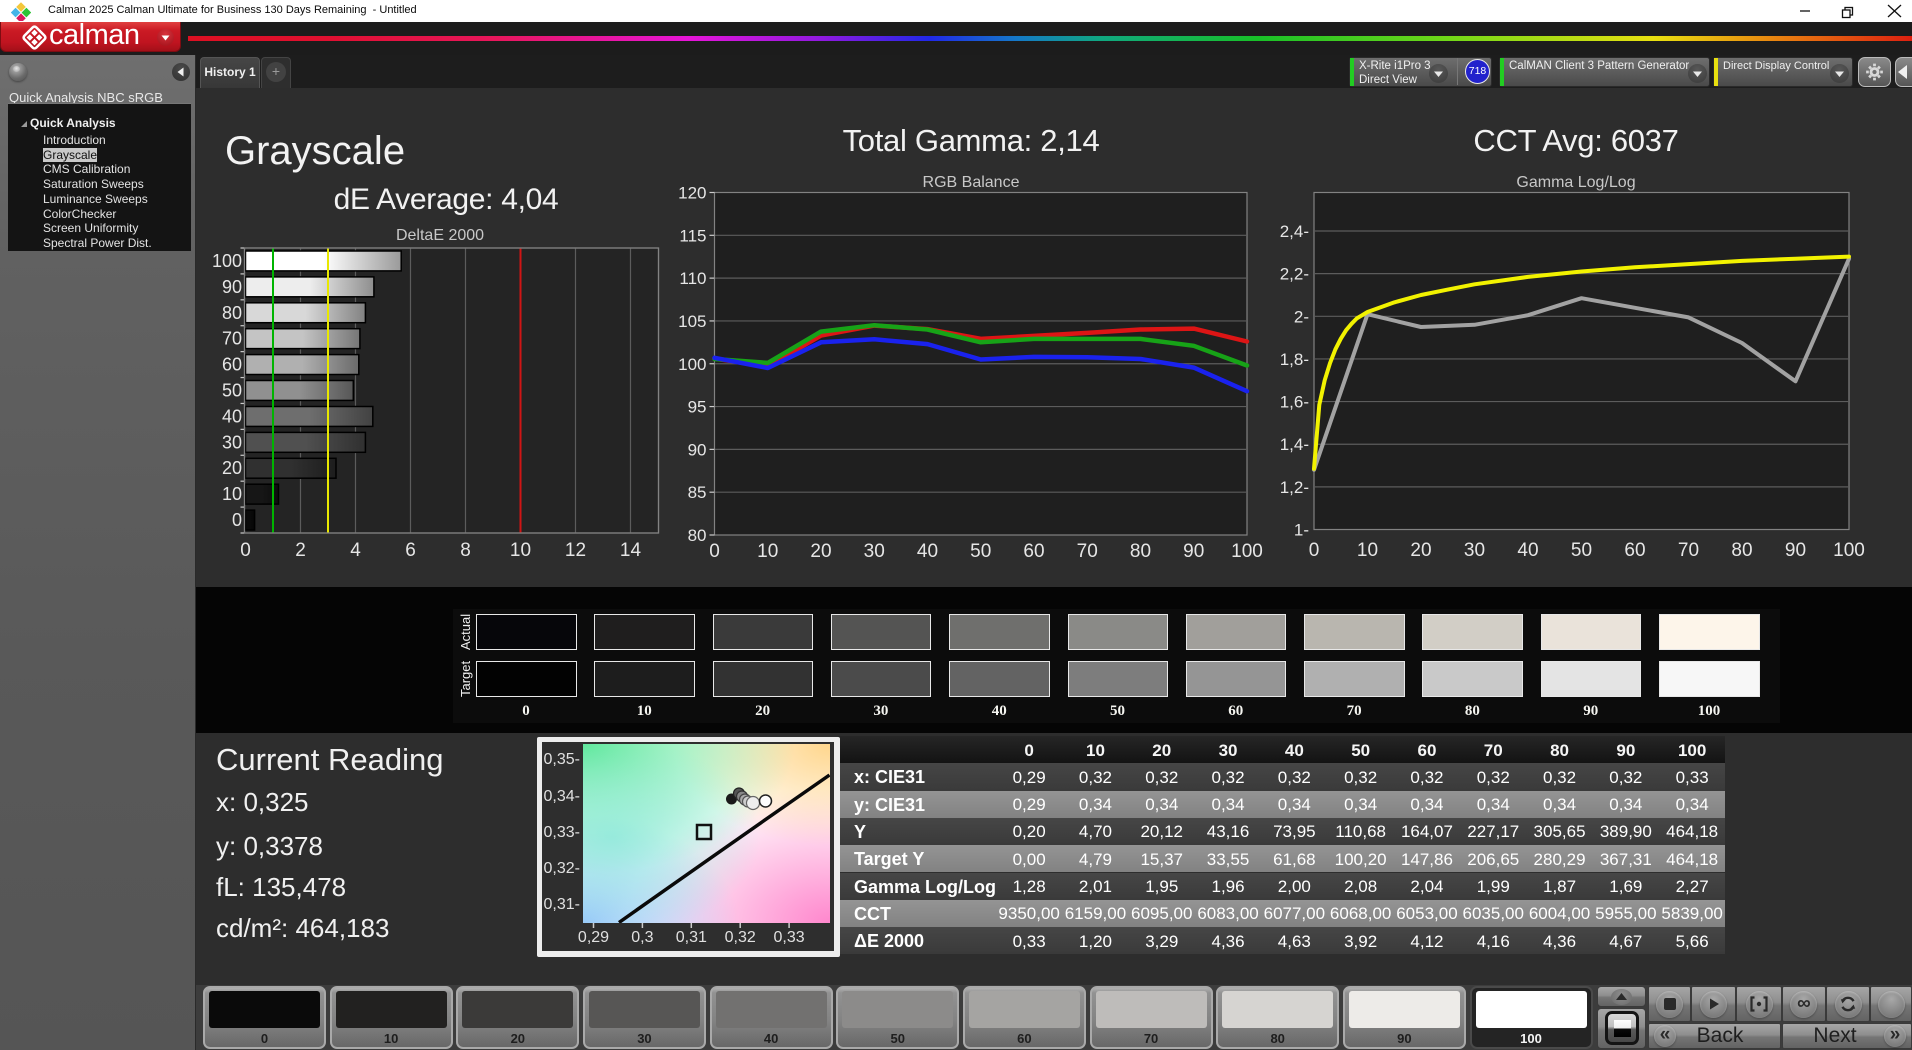 This screenshot has width=1912, height=1050. What do you see at coordinates (465, 550) in the screenshot?
I see `svg-text: 8` at bounding box center [465, 550].